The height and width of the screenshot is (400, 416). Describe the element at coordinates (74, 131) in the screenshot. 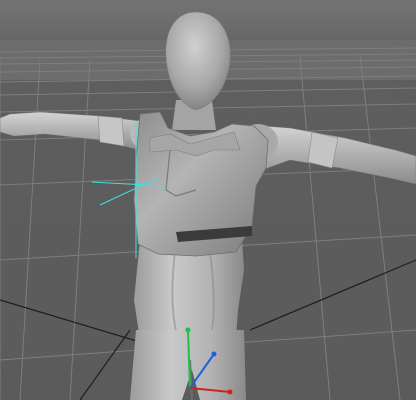

I see `left-arm` at that location.